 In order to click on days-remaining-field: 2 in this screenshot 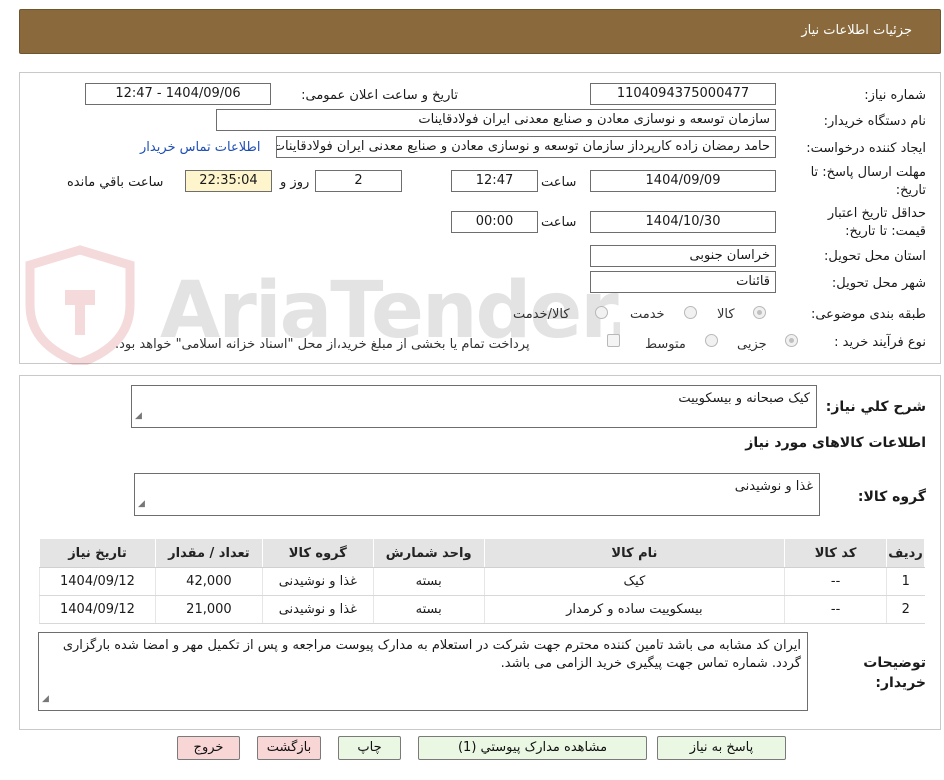, I will do `click(358, 181)`.